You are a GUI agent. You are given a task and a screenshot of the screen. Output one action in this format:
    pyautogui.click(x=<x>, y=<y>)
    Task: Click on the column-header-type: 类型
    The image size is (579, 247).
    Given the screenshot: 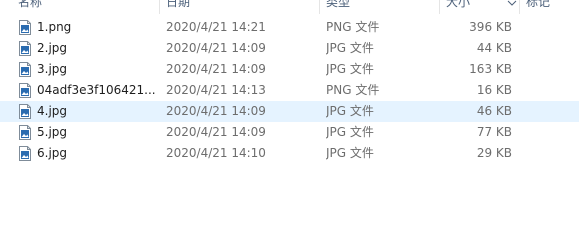 What is the action you would take?
    pyautogui.click(x=379, y=6)
    